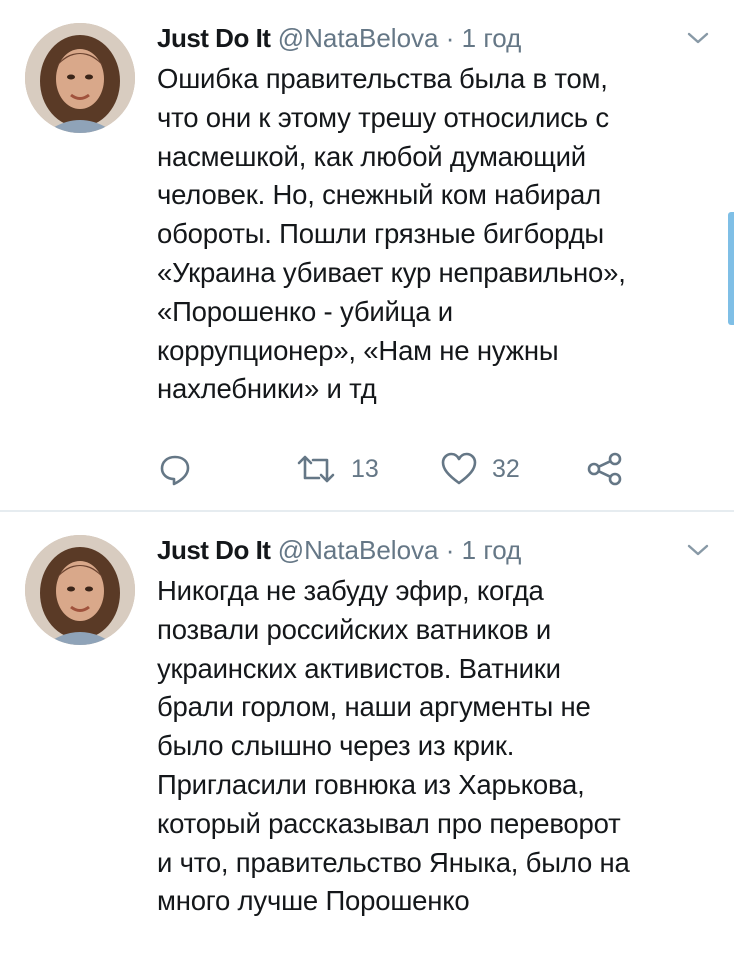  Describe the element at coordinates (337, 469) in the screenshot. I see `retweet-button: 13` at that location.